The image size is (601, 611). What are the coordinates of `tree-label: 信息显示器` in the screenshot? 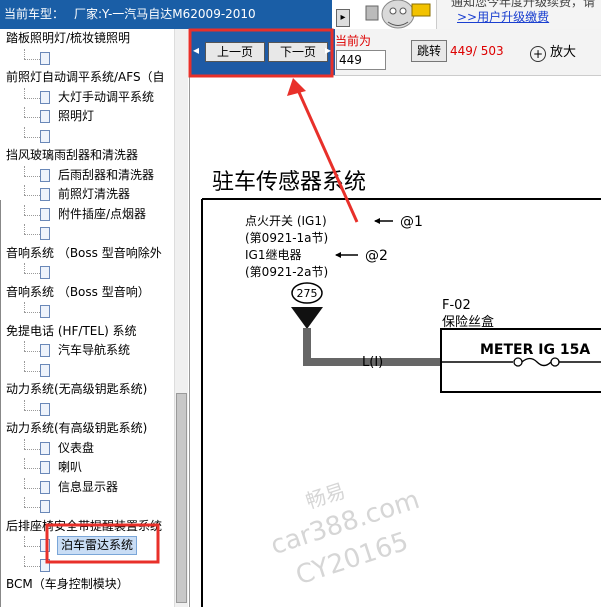 It's located at (88, 486).